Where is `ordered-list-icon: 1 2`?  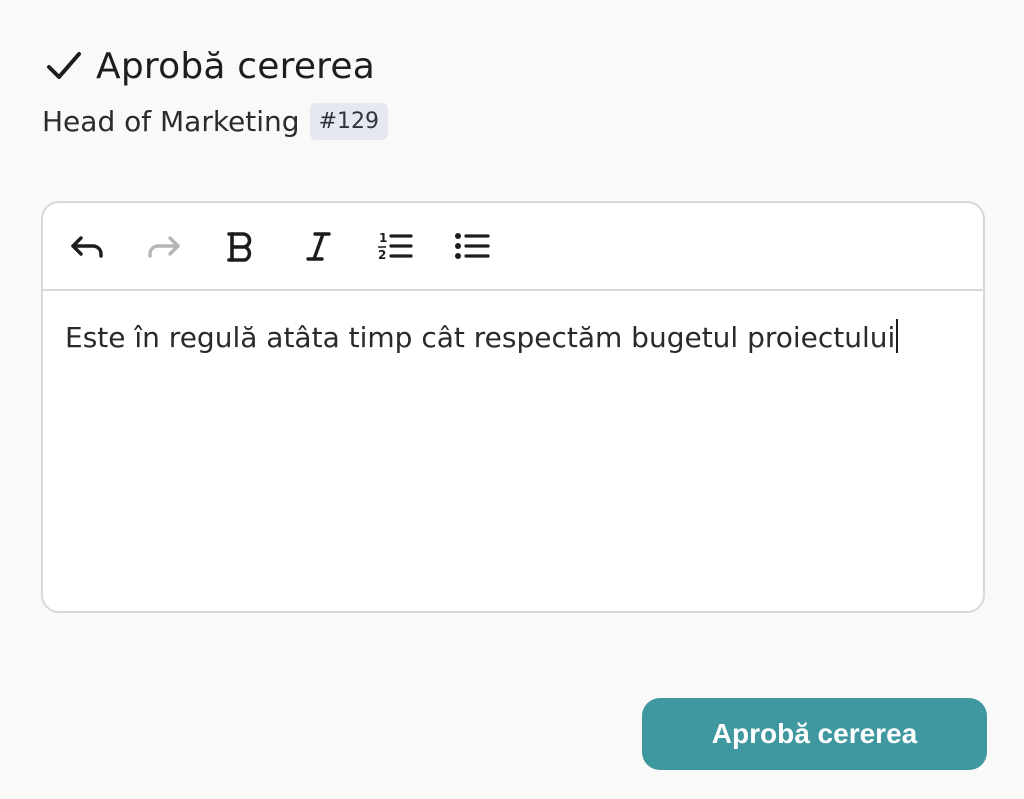
ordered-list-icon: 1 2 is located at coordinates (395, 246).